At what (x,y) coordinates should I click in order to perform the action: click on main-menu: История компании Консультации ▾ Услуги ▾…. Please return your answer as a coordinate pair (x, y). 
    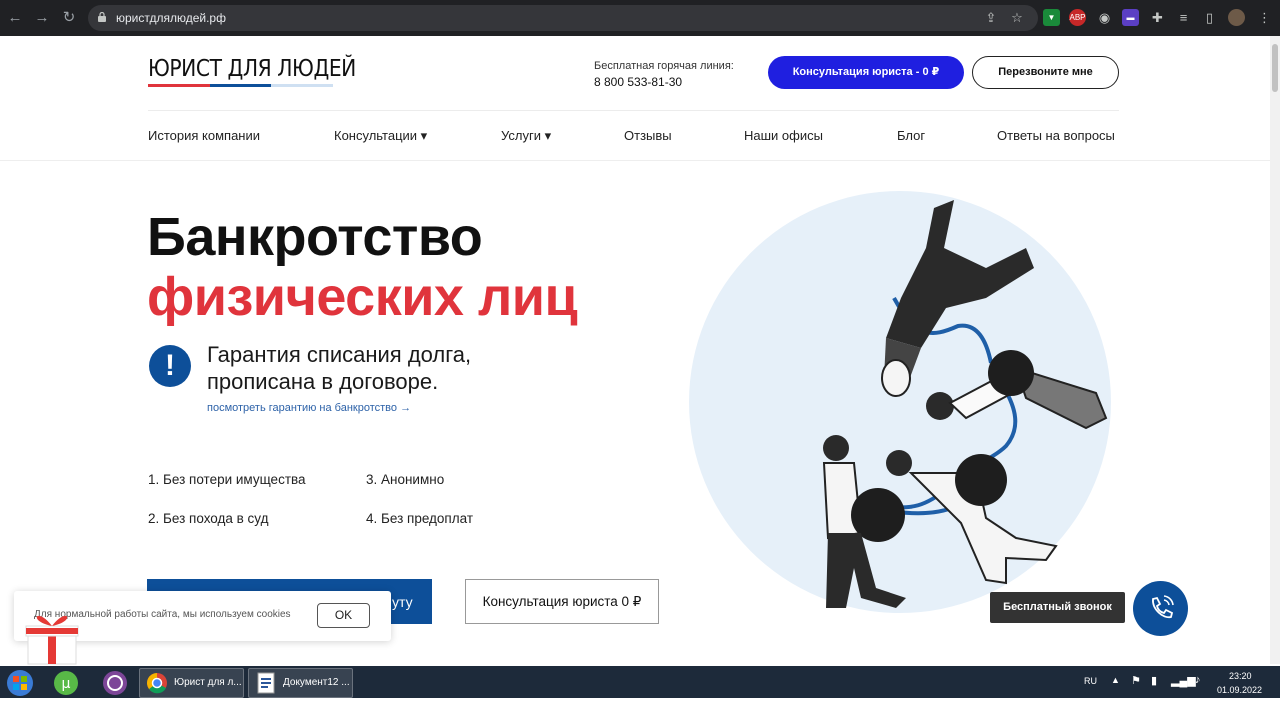
    Looking at the image, I should click on (633, 137).